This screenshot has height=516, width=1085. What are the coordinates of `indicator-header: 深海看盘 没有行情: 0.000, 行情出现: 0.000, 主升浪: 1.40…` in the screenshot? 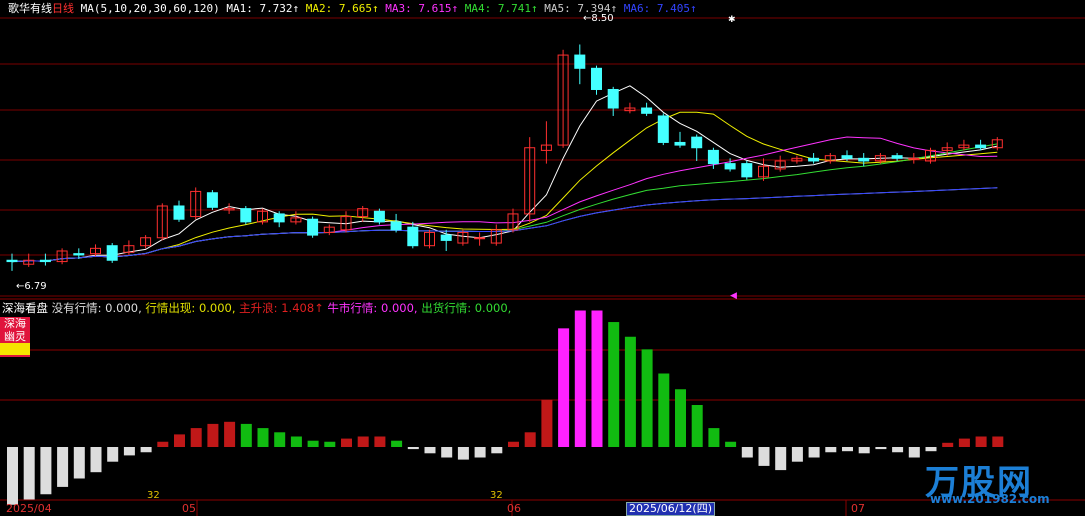 It's located at (256, 308).